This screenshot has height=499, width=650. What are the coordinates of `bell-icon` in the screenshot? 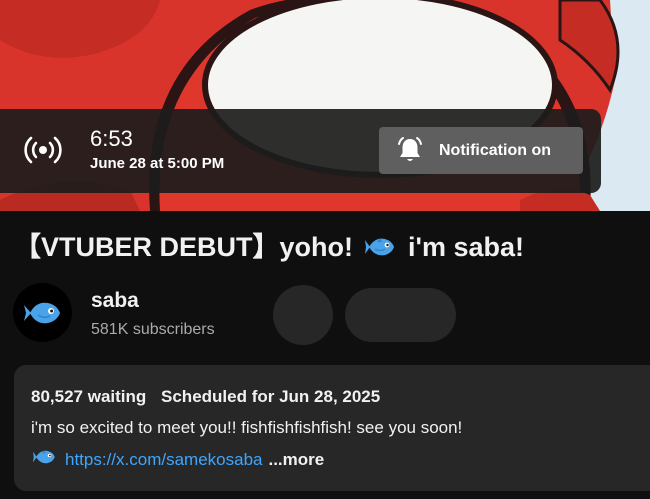 It's located at (410, 148).